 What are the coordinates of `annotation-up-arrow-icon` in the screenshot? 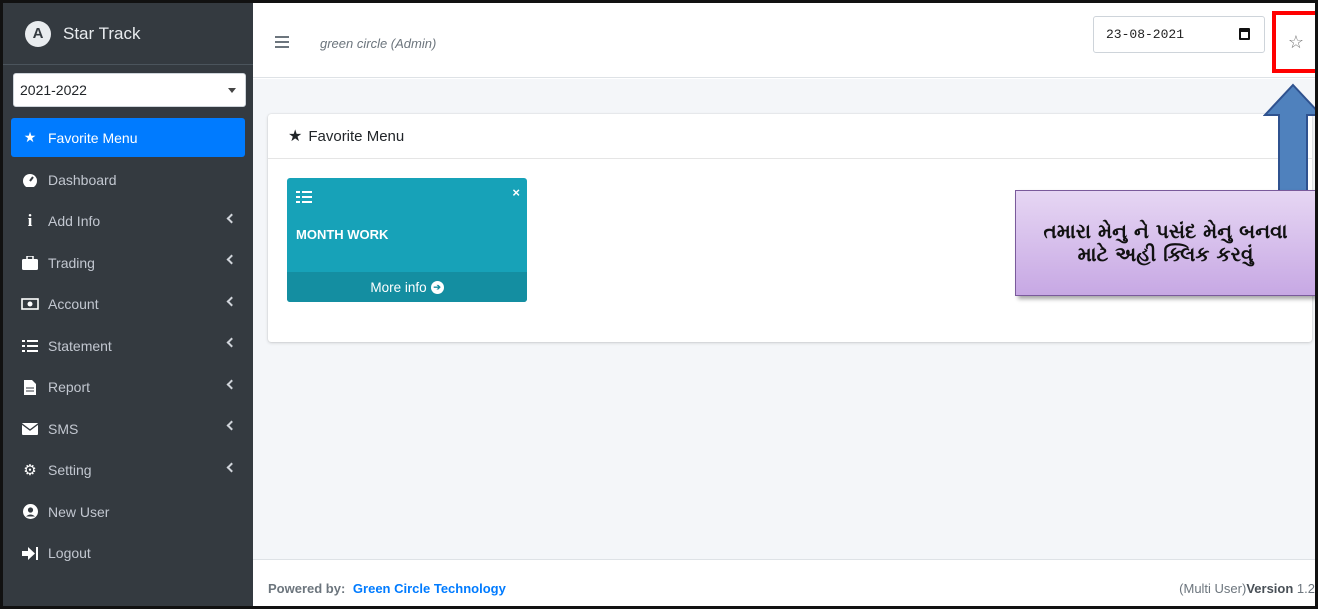 It's located at (1289, 137).